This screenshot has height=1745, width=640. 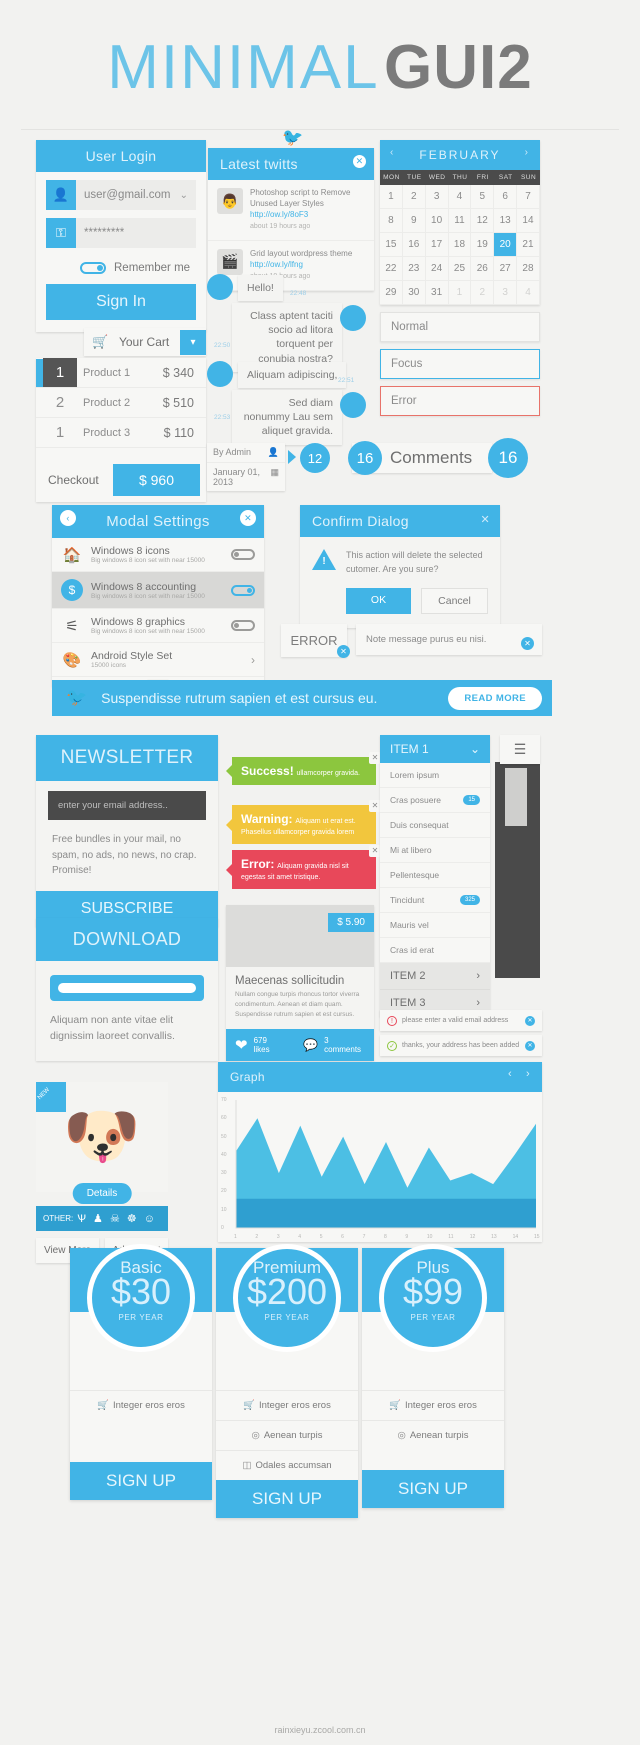 What do you see at coordinates (516, 797) in the screenshot?
I see `scrollbar` at bounding box center [516, 797].